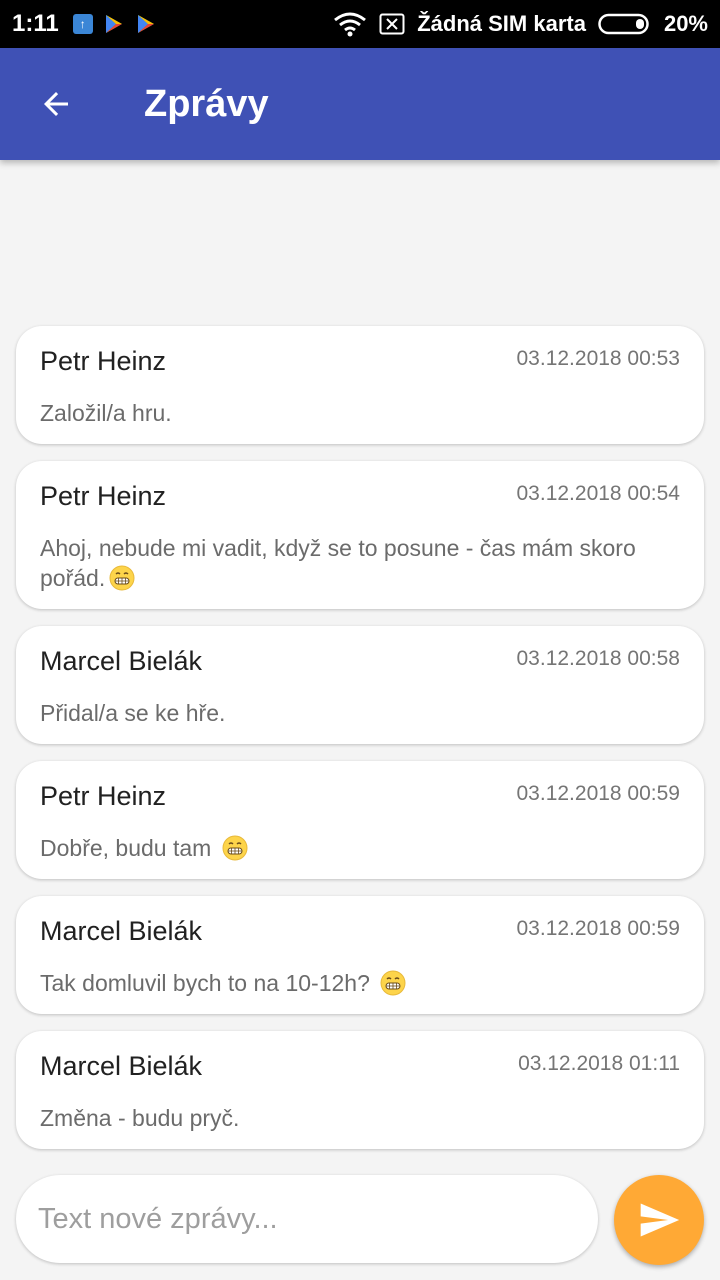 This screenshot has height=1280, width=720. I want to click on wifi-icon, so click(350, 24).